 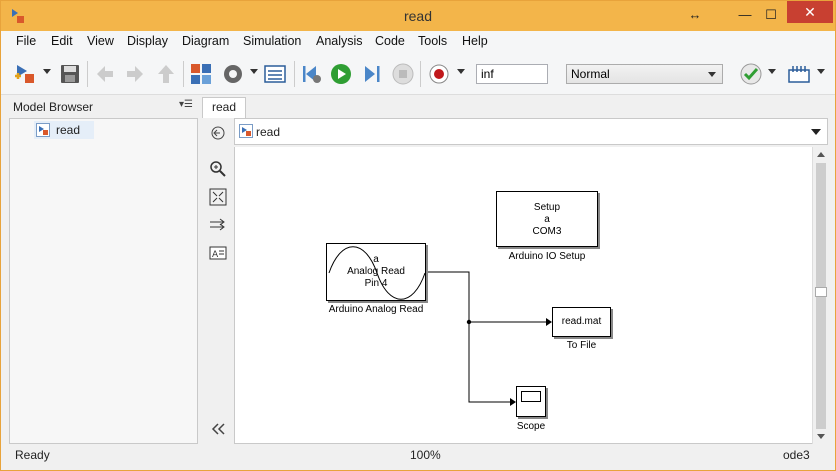 I want to click on block-caption-io-setup: Arduino IO Setup, so click(x=547, y=256).